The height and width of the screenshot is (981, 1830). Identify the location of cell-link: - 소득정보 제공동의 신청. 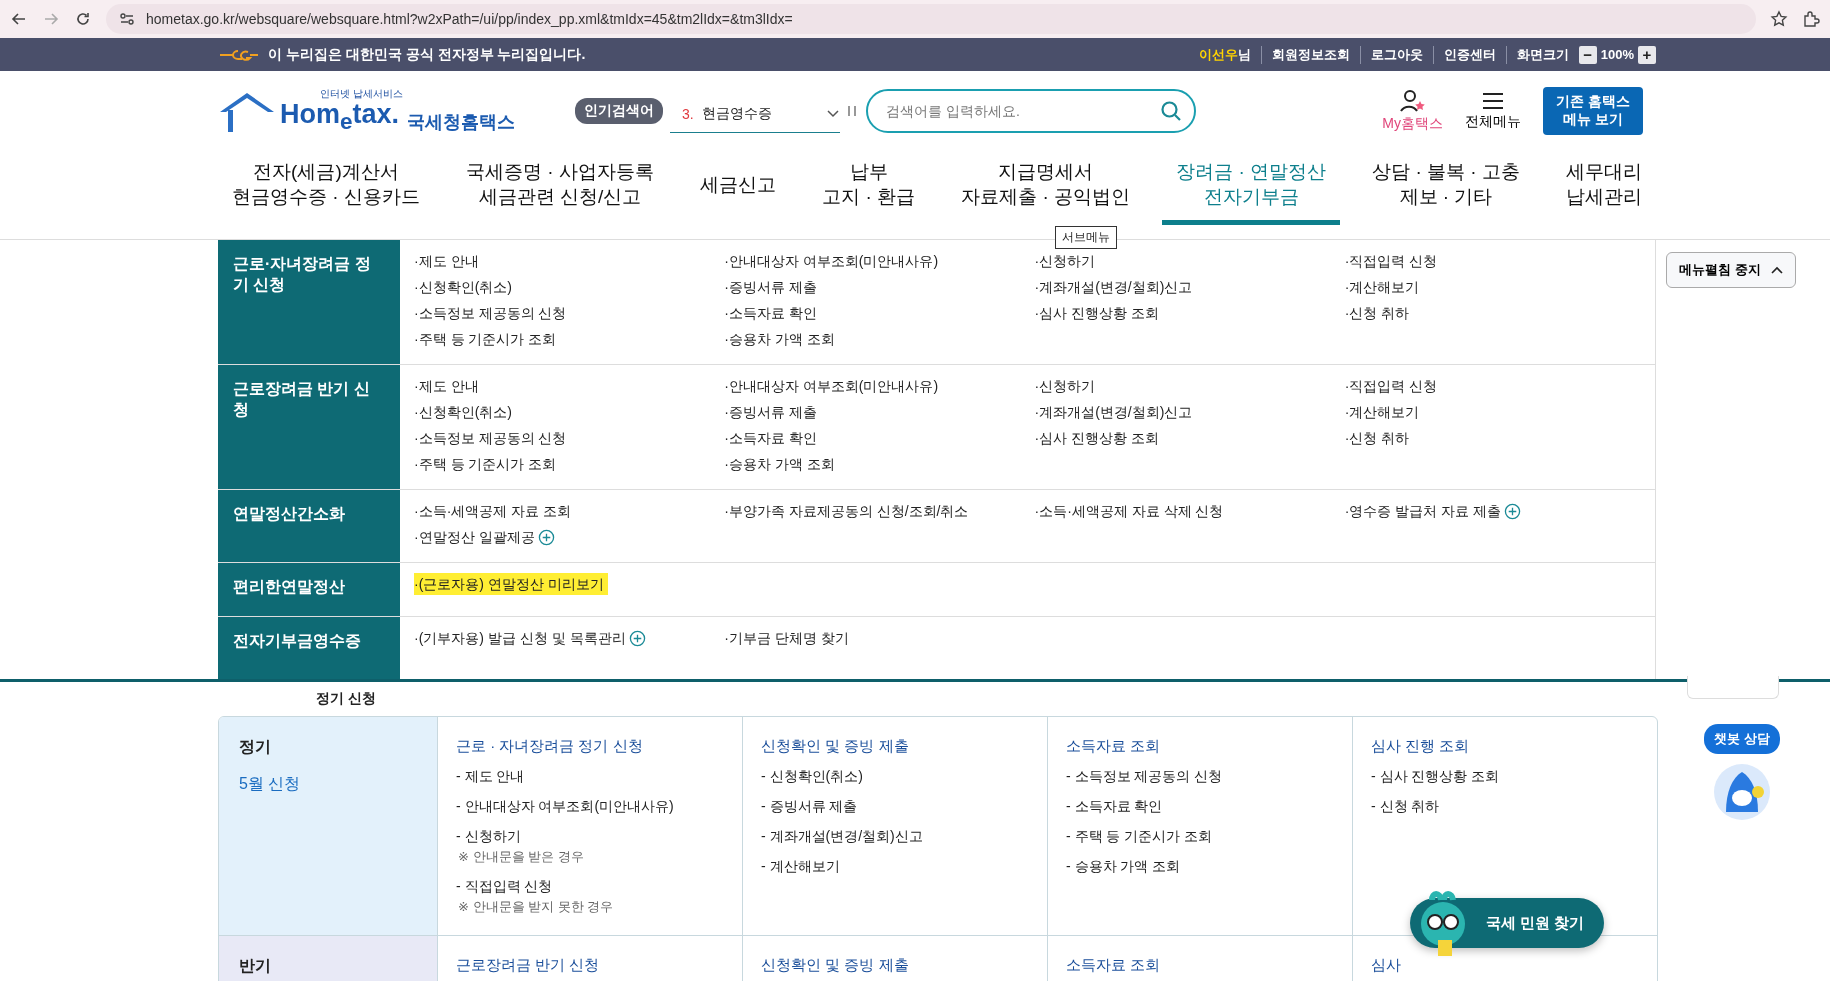
(1200, 777).